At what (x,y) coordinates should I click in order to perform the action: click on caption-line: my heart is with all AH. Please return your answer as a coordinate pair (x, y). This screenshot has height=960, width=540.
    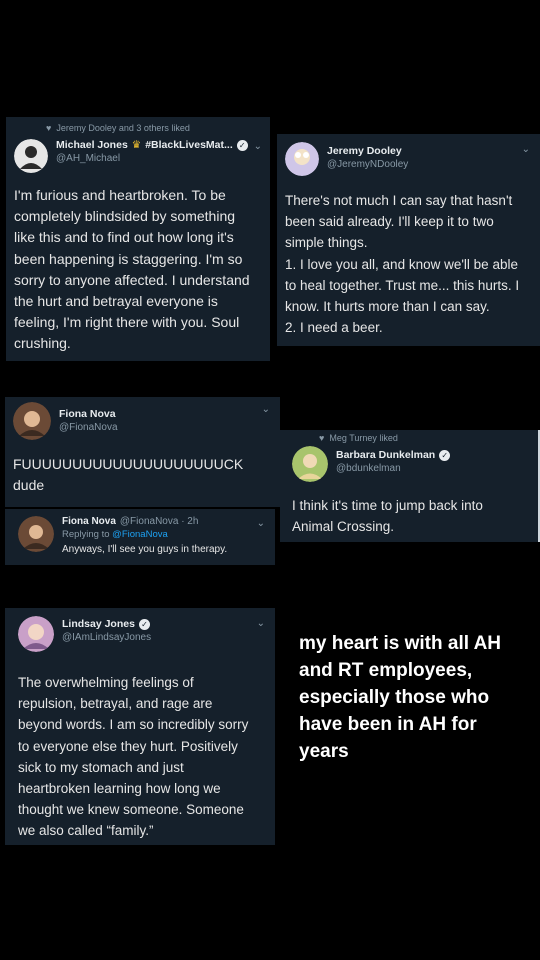
    Looking at the image, I should click on (400, 643).